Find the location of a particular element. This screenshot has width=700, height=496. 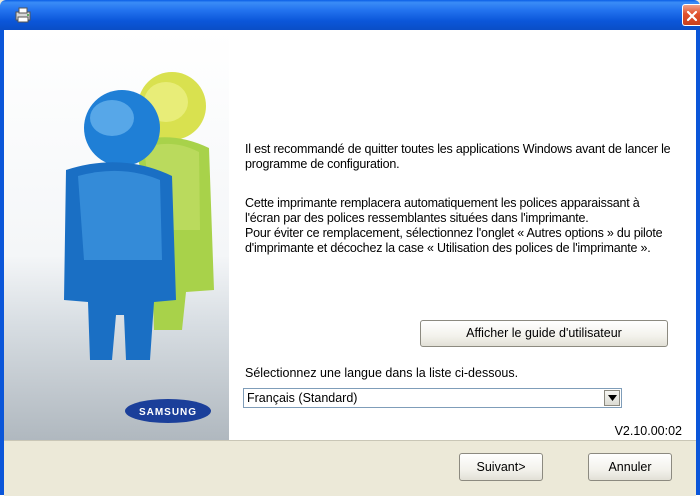

samsung-logo: SAMSUNG is located at coordinates (168, 411).